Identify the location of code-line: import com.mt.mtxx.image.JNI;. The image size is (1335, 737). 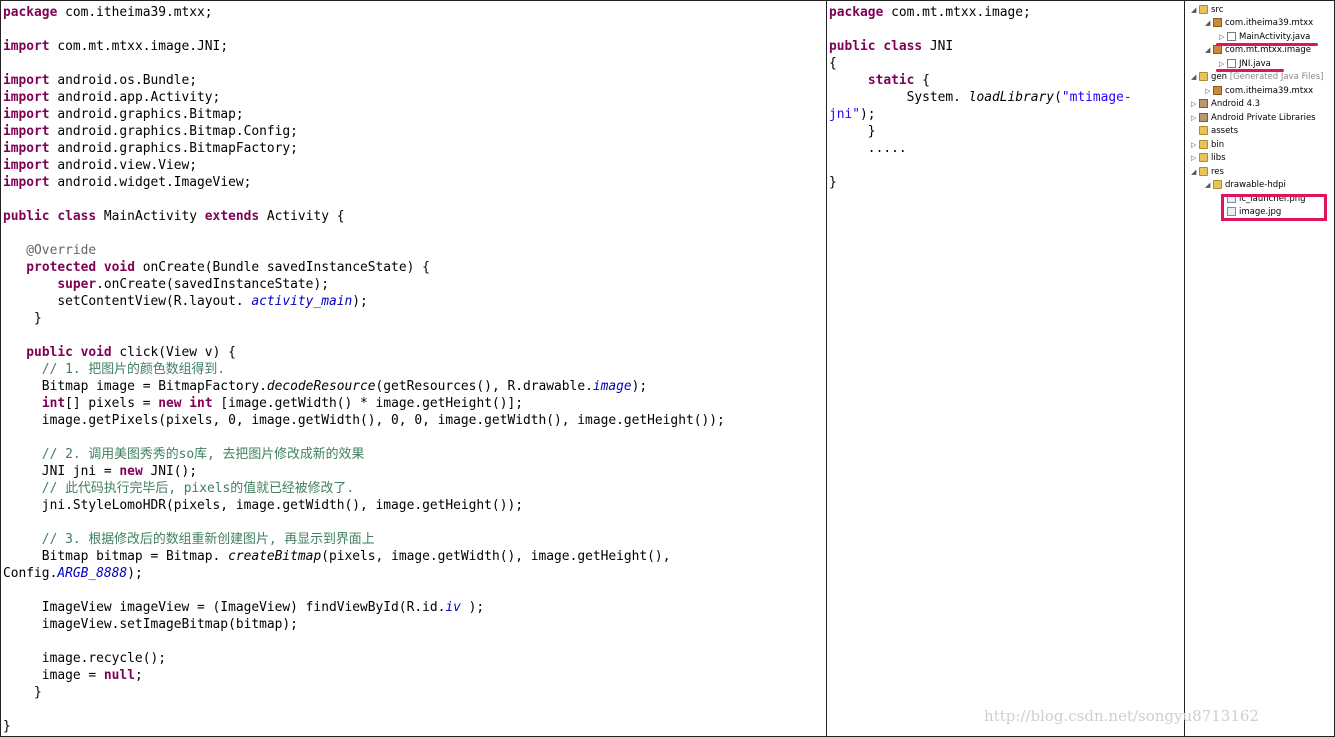
(115, 46).